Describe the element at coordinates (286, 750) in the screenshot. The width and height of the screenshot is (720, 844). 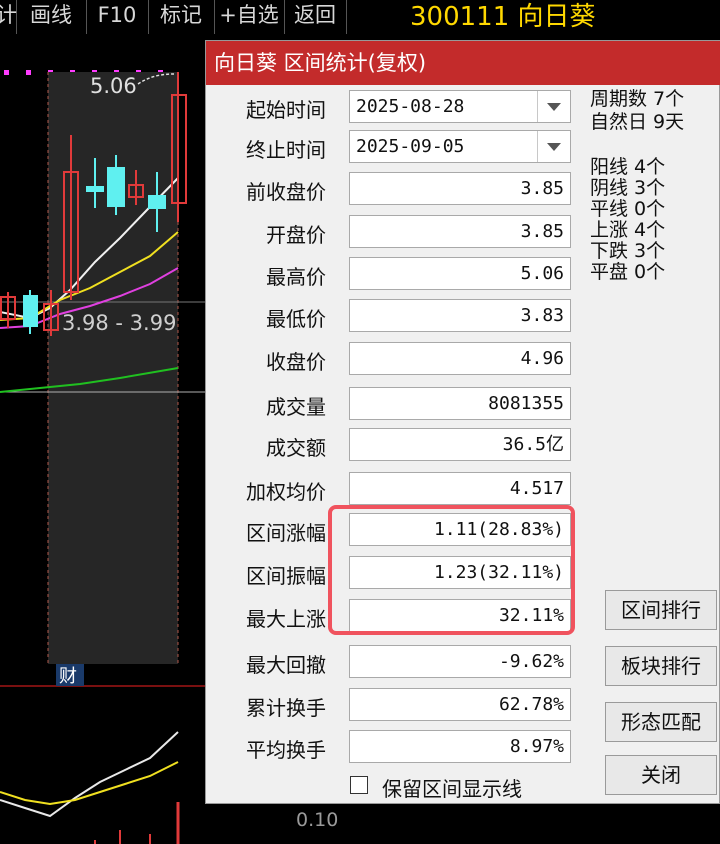
I see `average-turnover-label: 平均换手` at that location.